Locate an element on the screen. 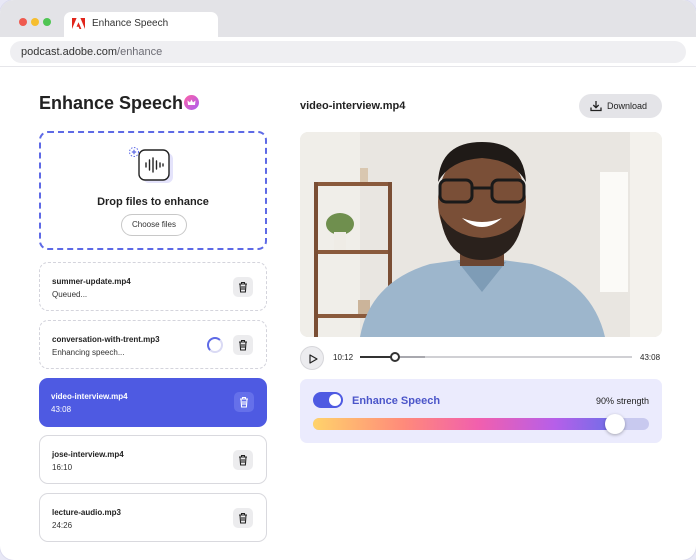 This screenshot has height=560, width=696. strength-slider is located at coordinates (481, 424).